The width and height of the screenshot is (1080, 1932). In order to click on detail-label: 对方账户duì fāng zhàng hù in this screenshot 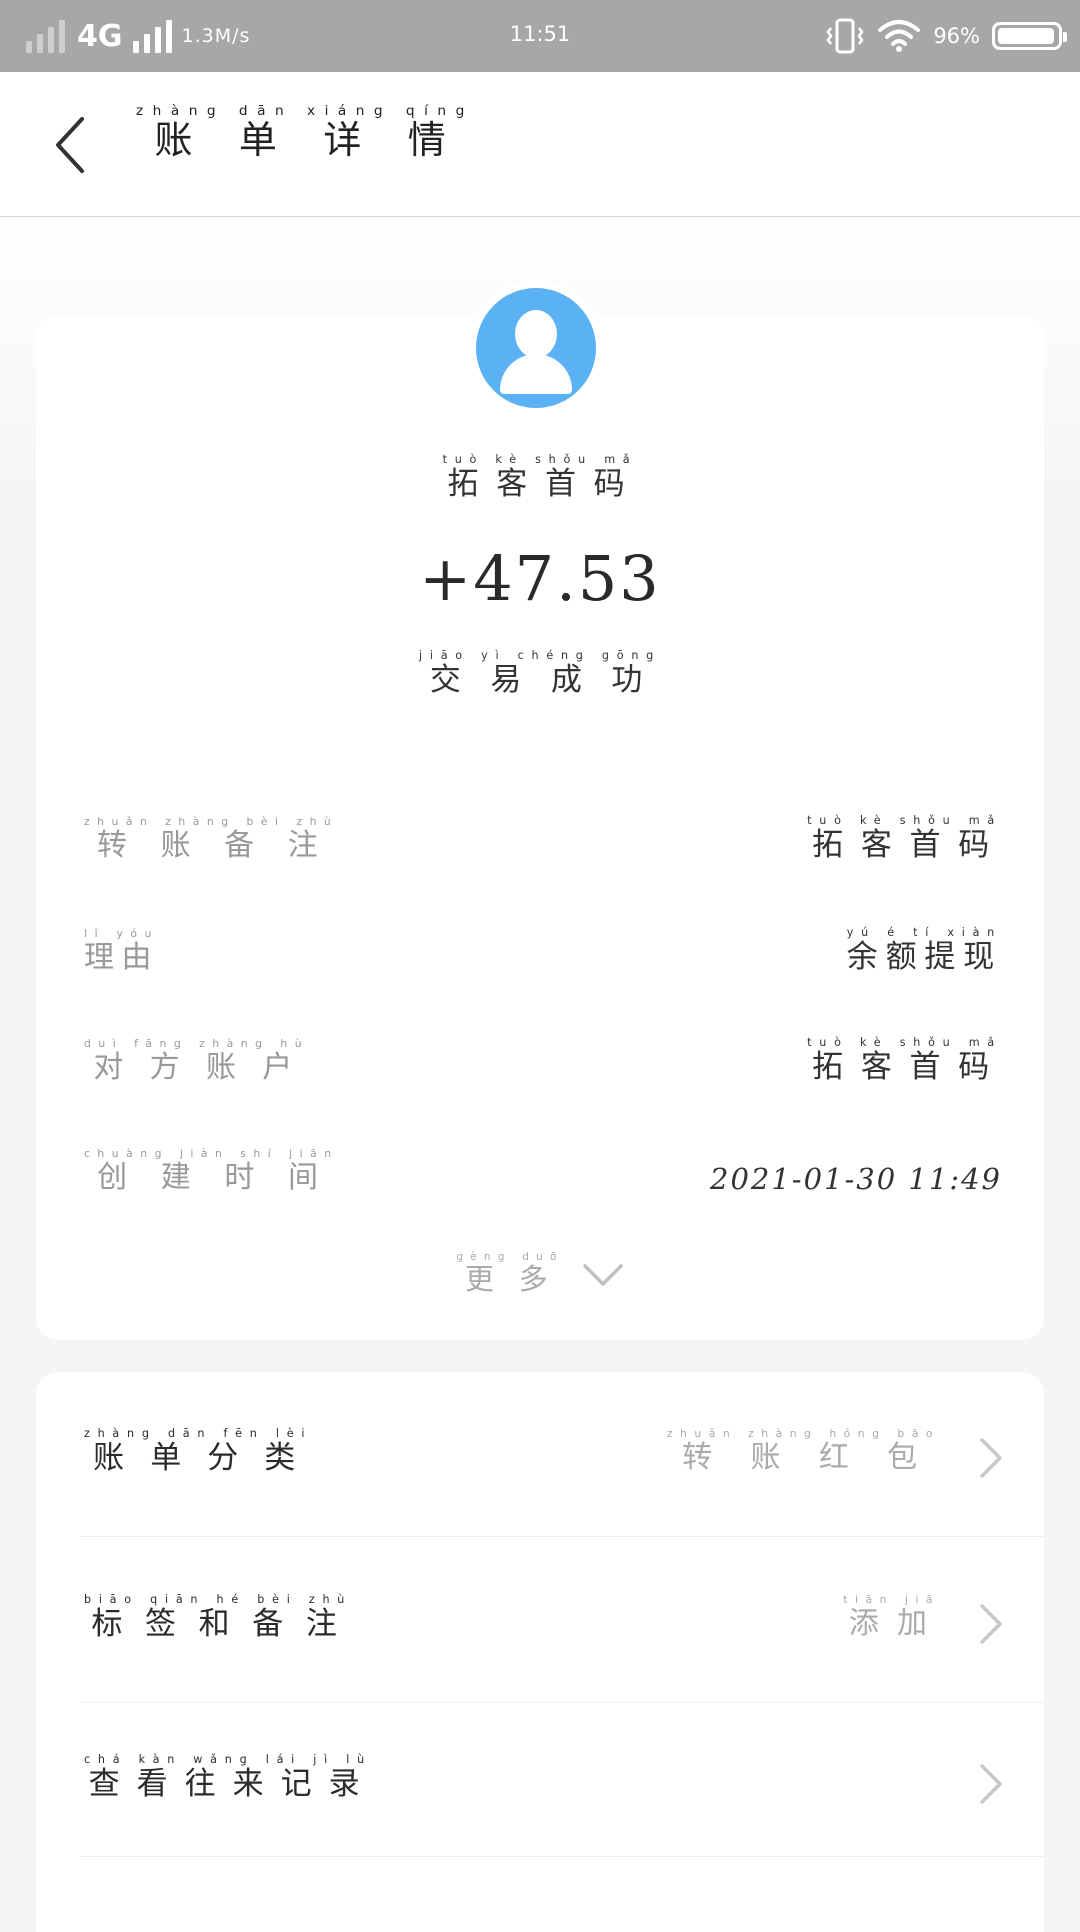, I will do `click(197, 1061)`.